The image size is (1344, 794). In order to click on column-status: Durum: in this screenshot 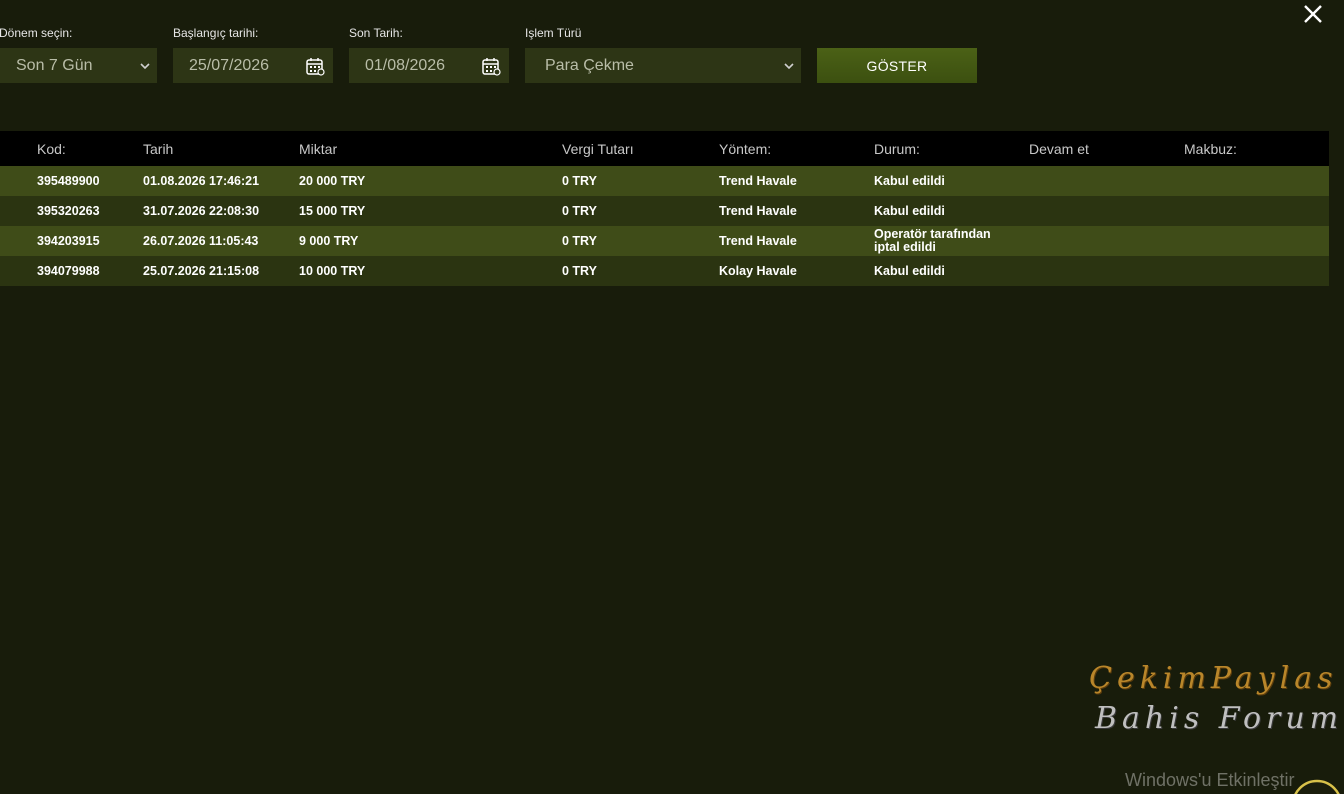, I will do `click(897, 149)`.